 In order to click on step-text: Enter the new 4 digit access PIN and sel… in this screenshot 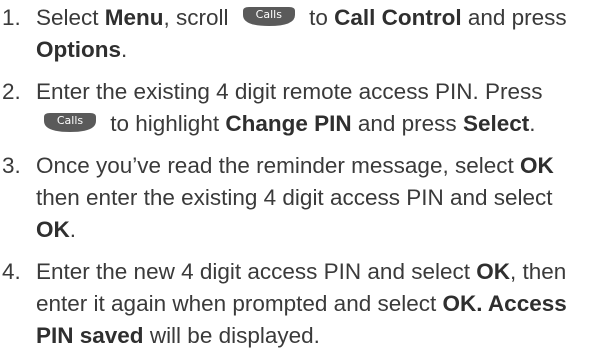, I will do `click(256, 271)`.